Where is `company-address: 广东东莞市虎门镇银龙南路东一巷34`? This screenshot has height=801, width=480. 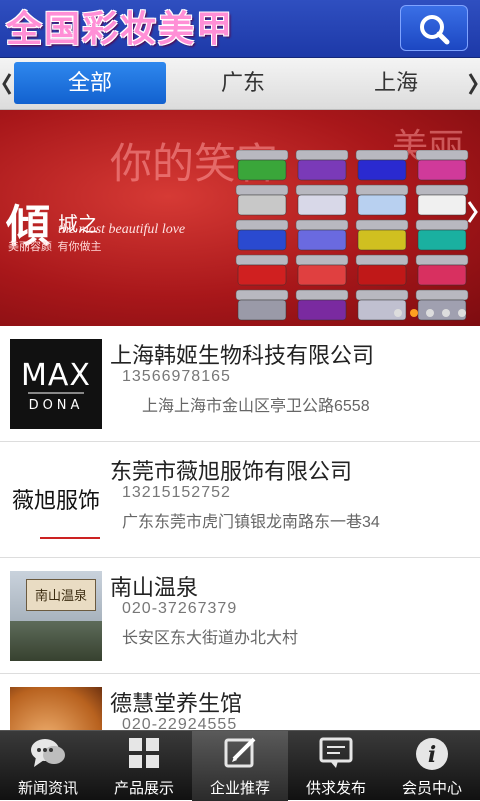 company-address: 广东东莞市虎门镇银龙南路东一巷34 is located at coordinates (251, 522).